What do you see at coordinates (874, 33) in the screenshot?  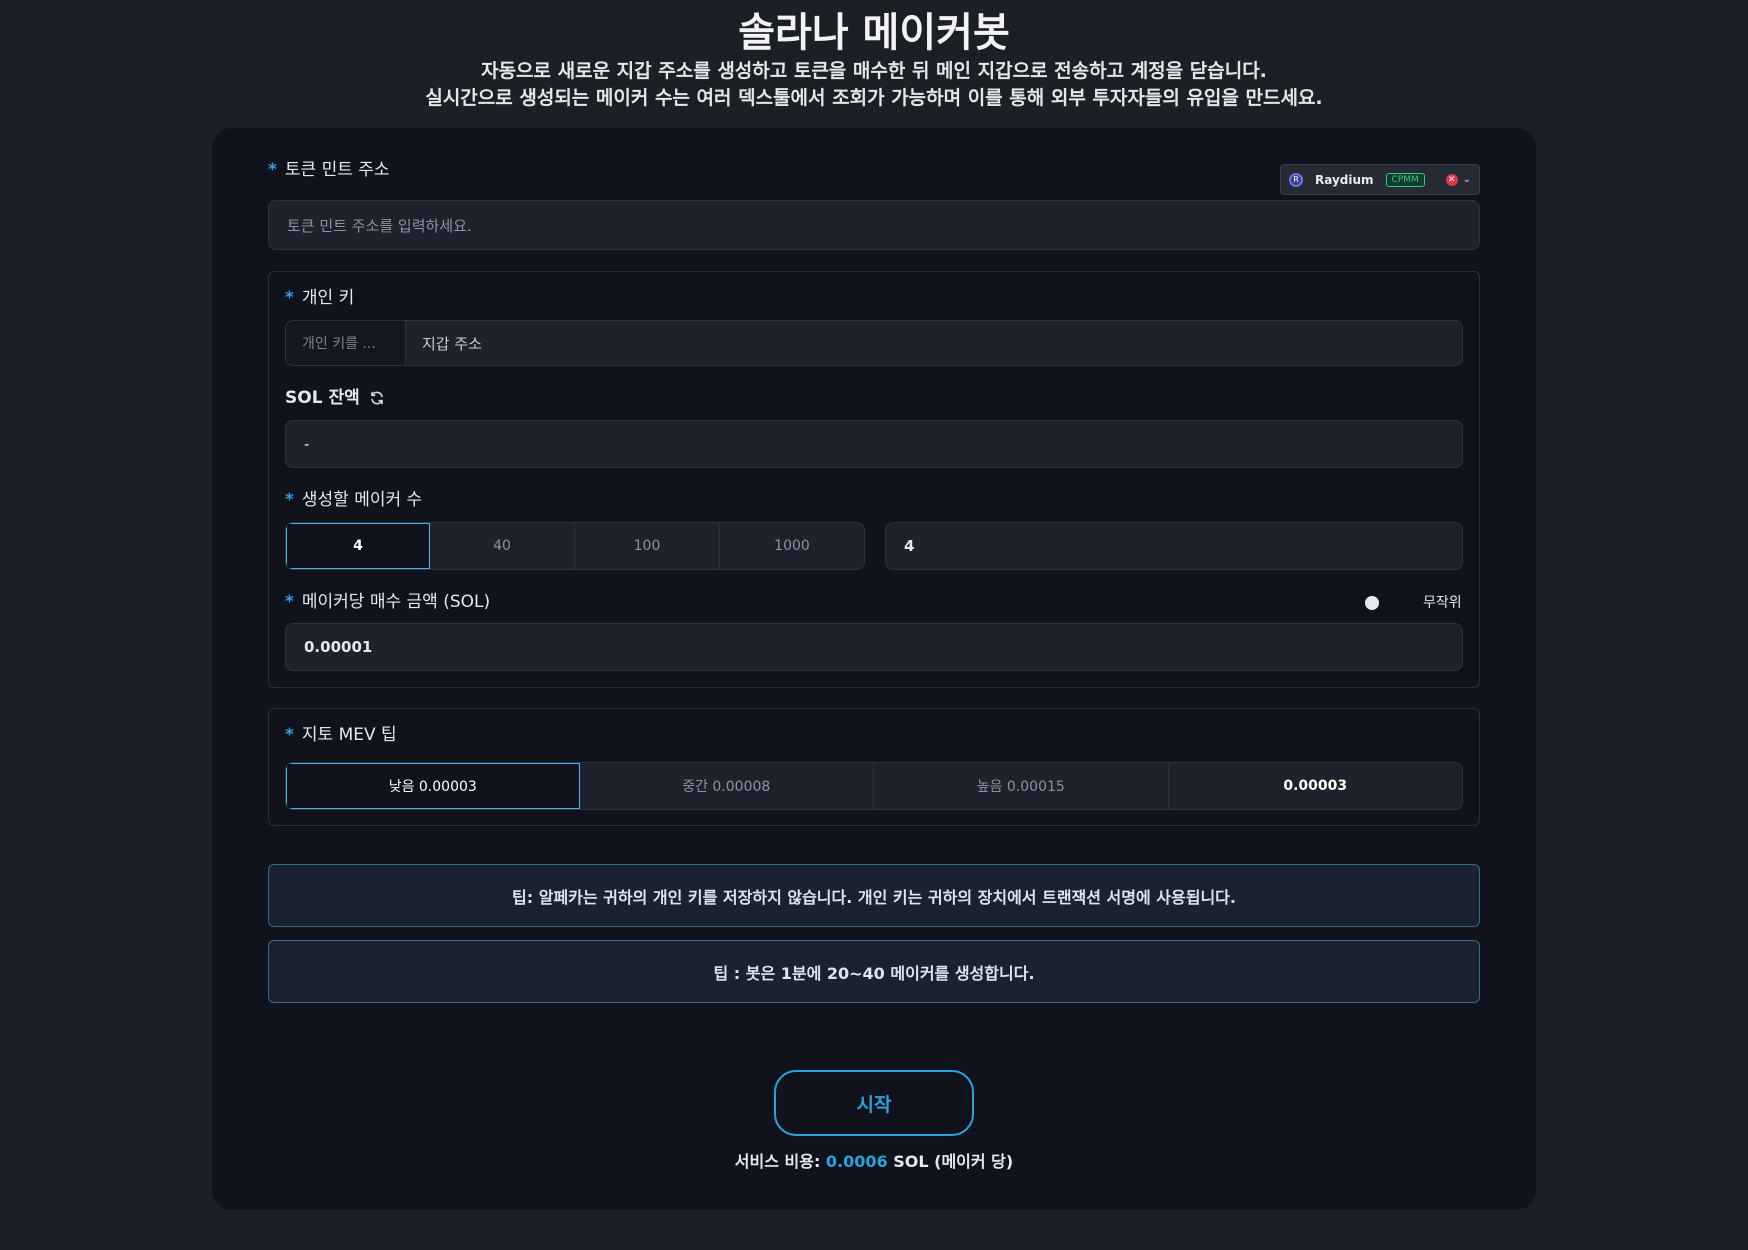 I see `page-title: 솔라나 메이커봇` at bounding box center [874, 33].